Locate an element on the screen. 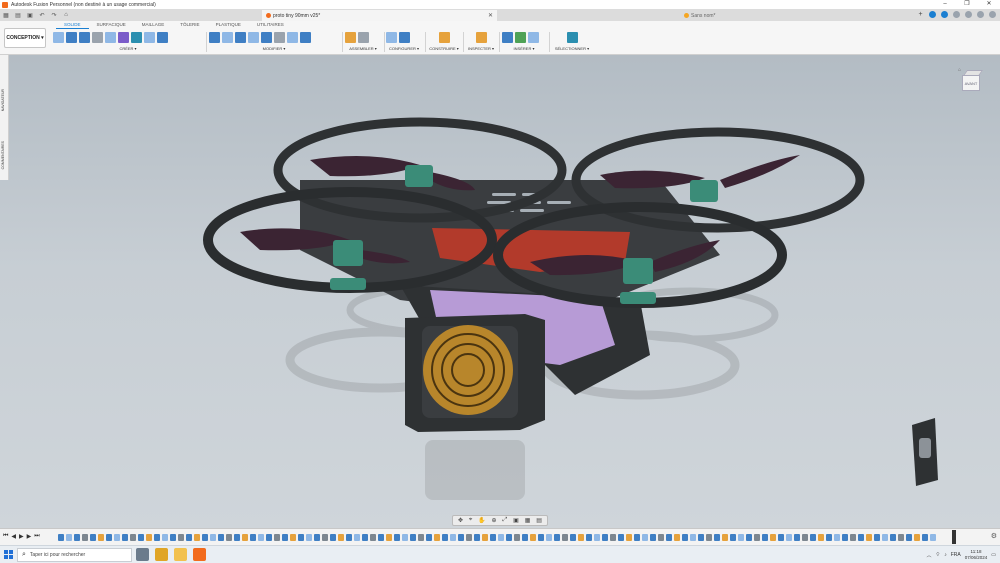 Image resolution: width=1000 pixels, height=563 pixels. profile-icon is located at coordinates (992, 14).